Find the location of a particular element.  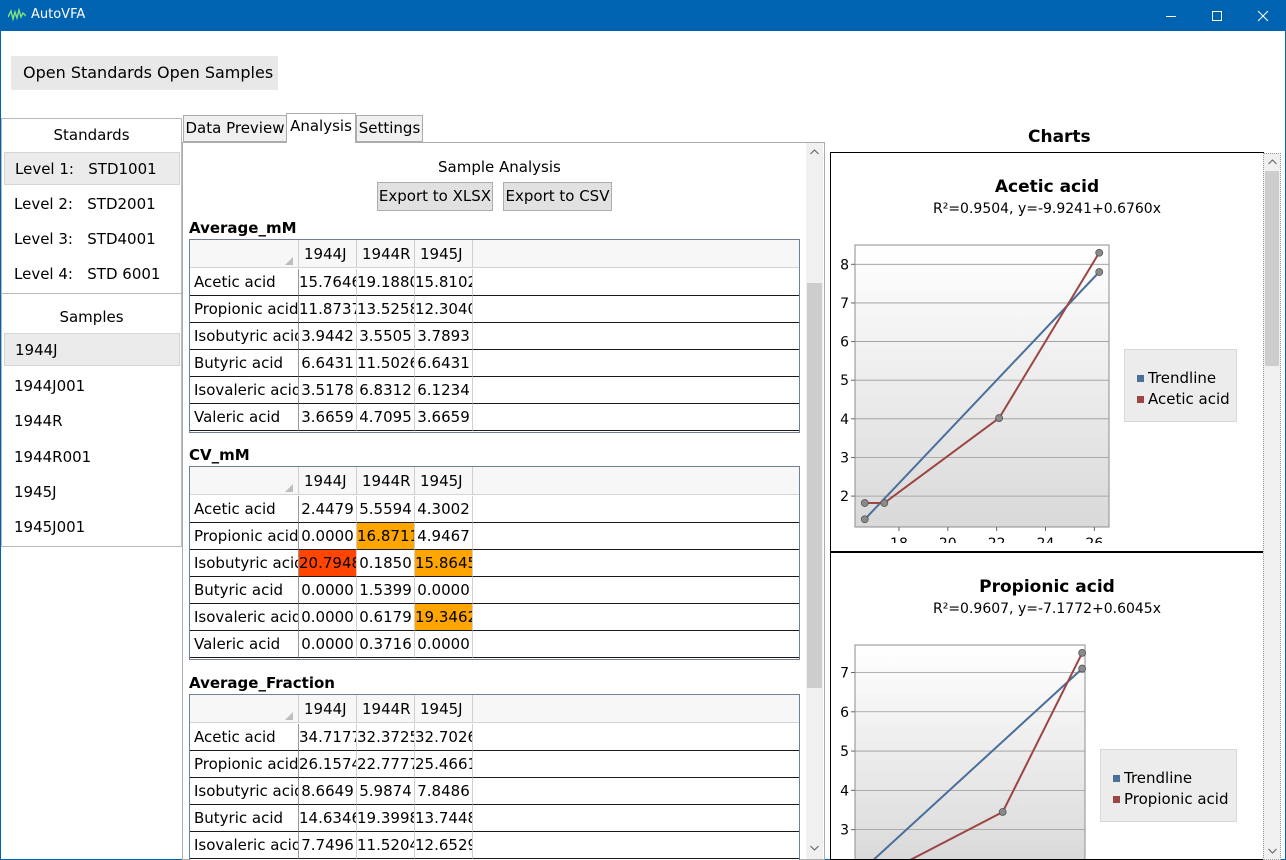

table-cell: 15.8102 is located at coordinates (444, 282).